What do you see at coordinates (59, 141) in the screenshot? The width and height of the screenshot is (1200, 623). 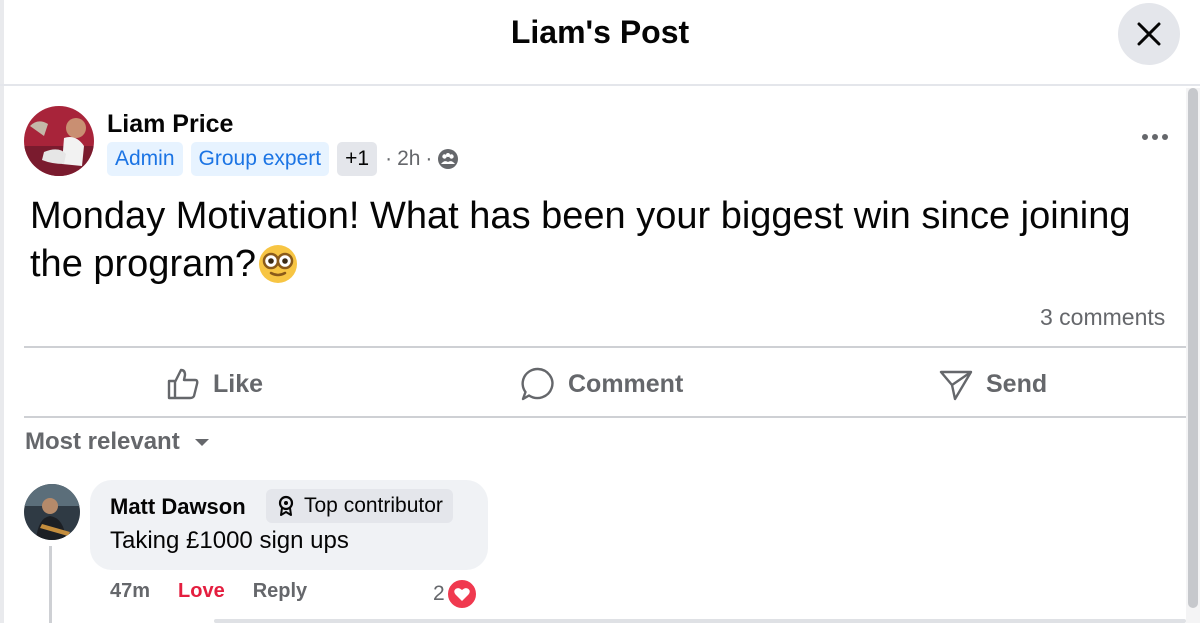 I see `author-avatar` at bounding box center [59, 141].